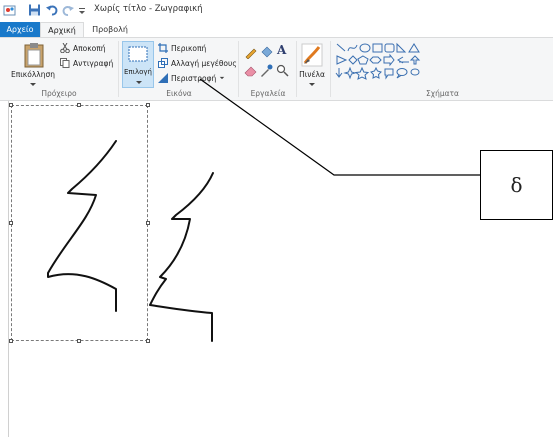  Describe the element at coordinates (390, 62) in the screenshot. I see `shapes-gallery` at that location.